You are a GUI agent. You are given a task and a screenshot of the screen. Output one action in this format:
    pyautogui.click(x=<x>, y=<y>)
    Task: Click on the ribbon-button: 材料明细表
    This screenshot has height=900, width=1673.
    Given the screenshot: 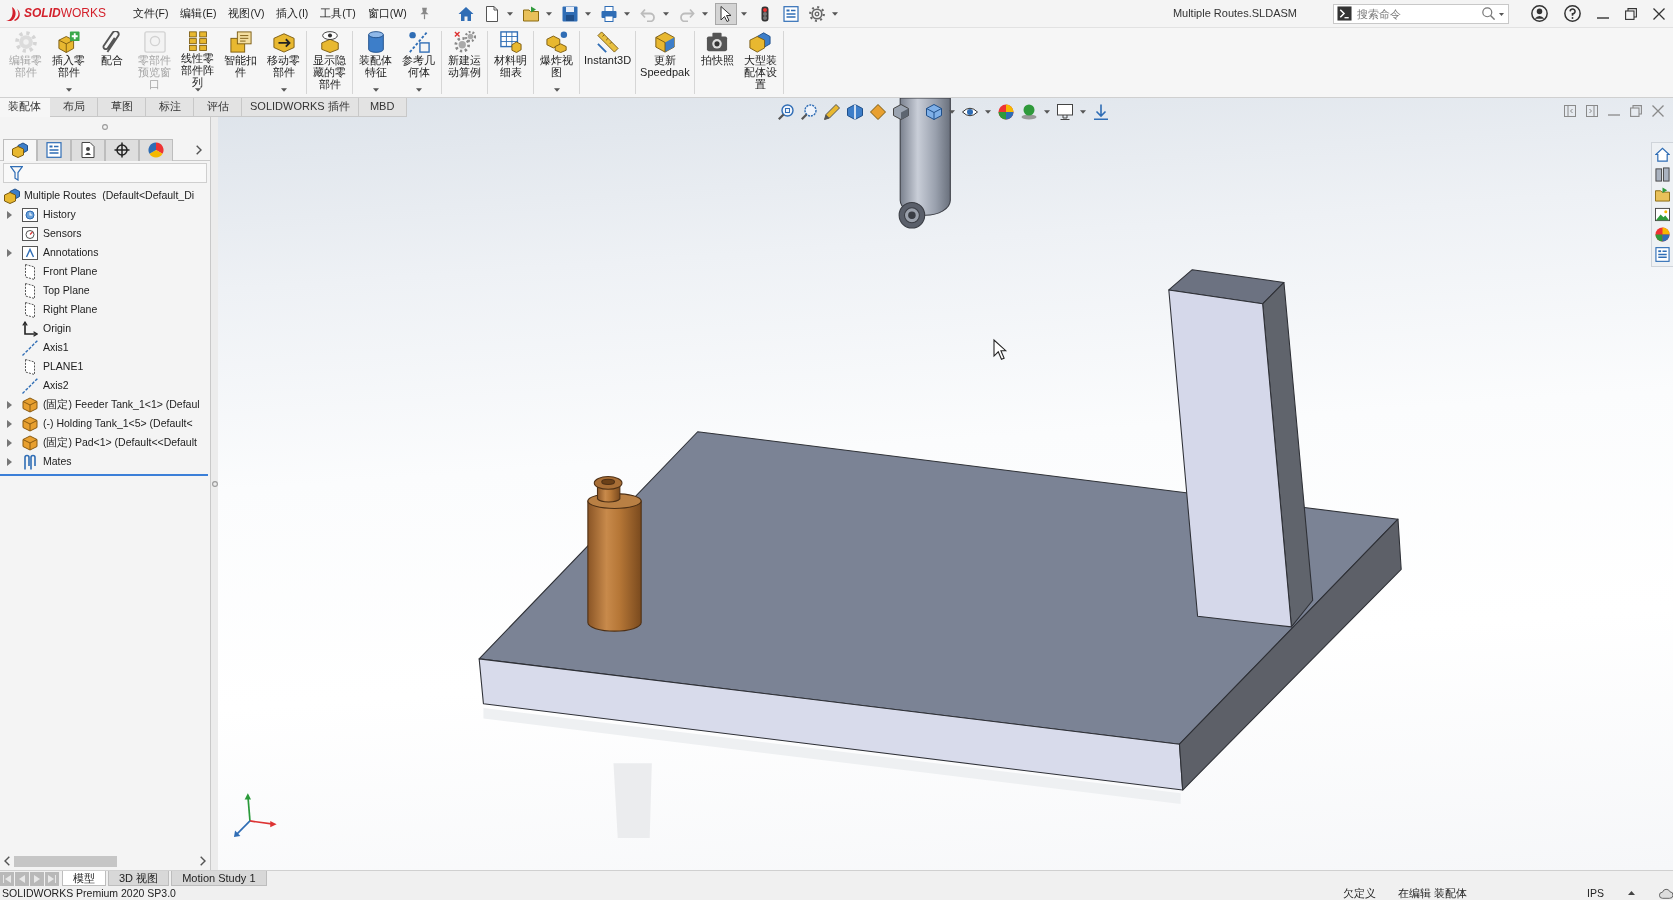 What is the action you would take?
    pyautogui.click(x=510, y=62)
    